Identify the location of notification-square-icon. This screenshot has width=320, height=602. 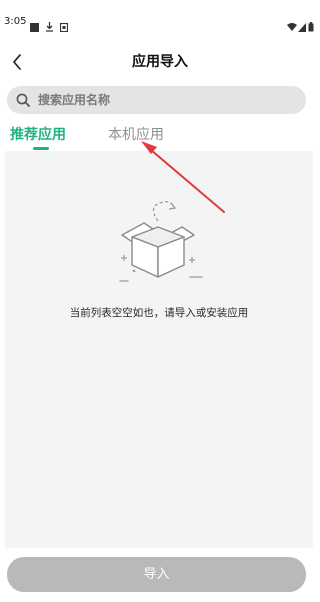
(34, 26).